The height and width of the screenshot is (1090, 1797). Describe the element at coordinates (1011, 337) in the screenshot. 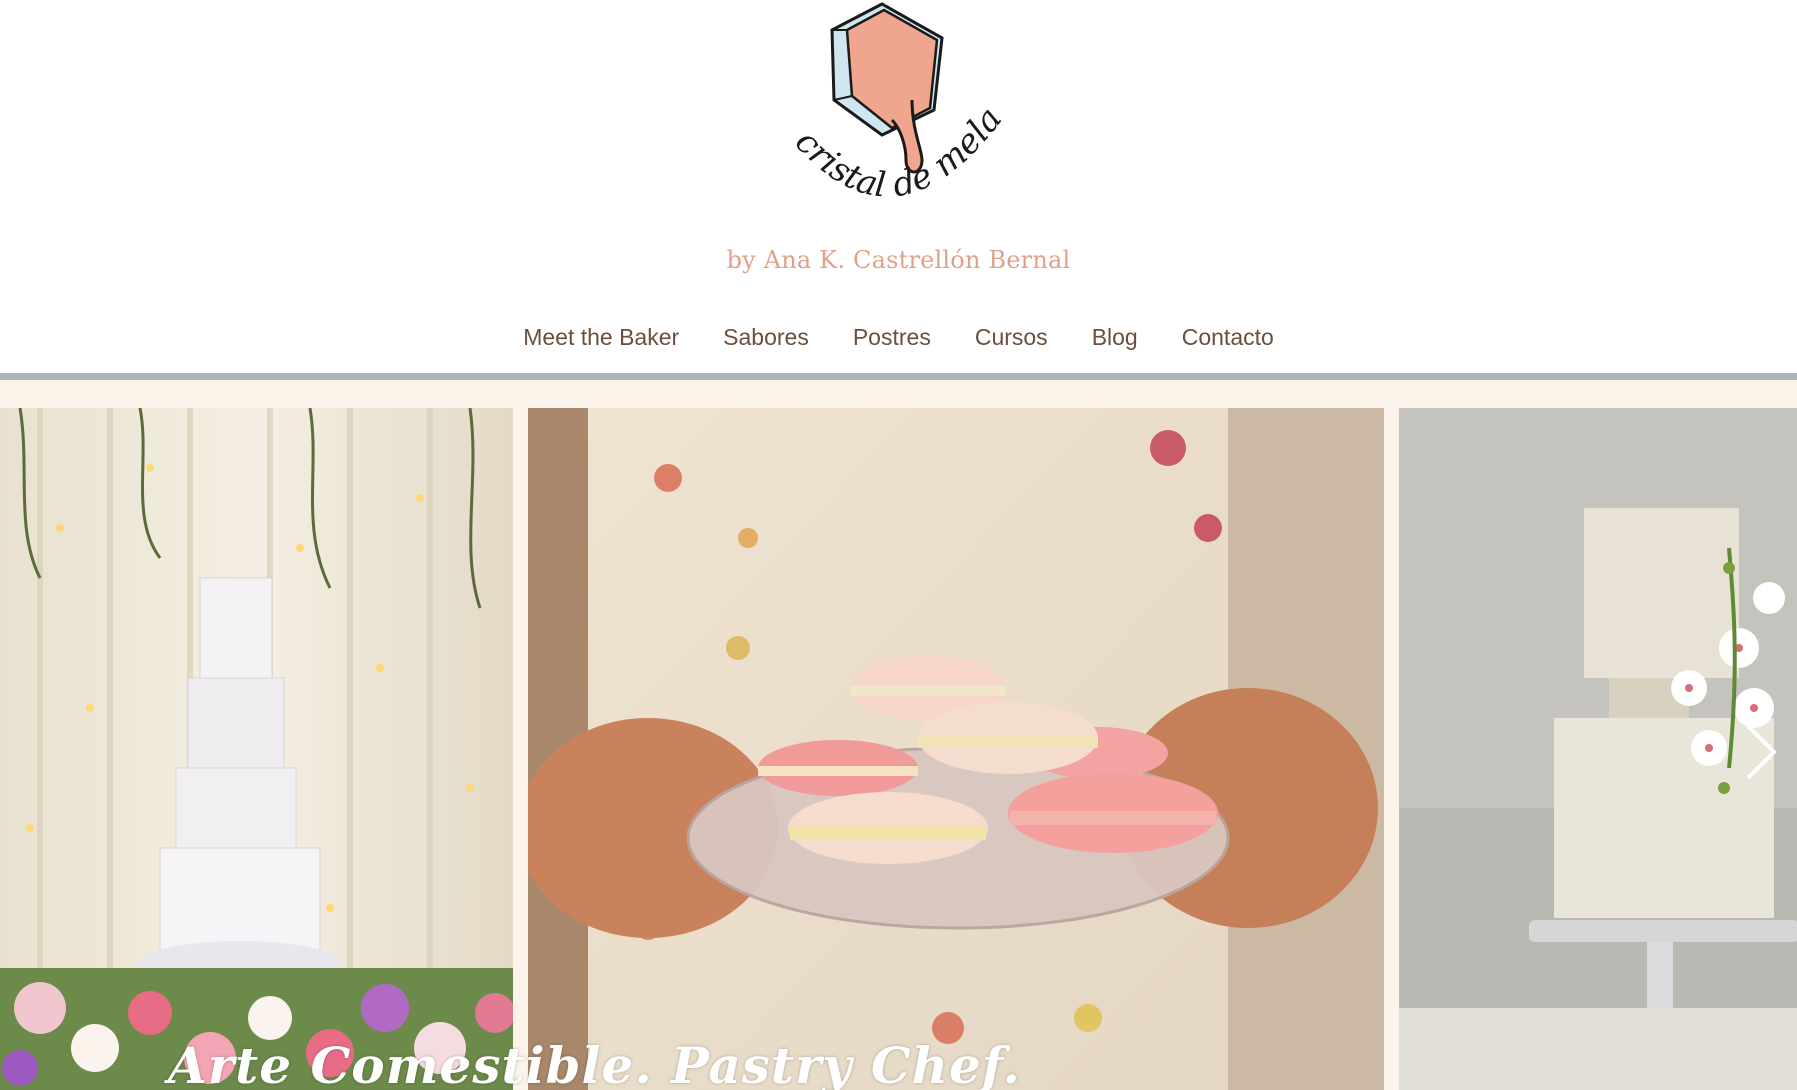

I see `nav-item-cursos: Cursos` at that location.